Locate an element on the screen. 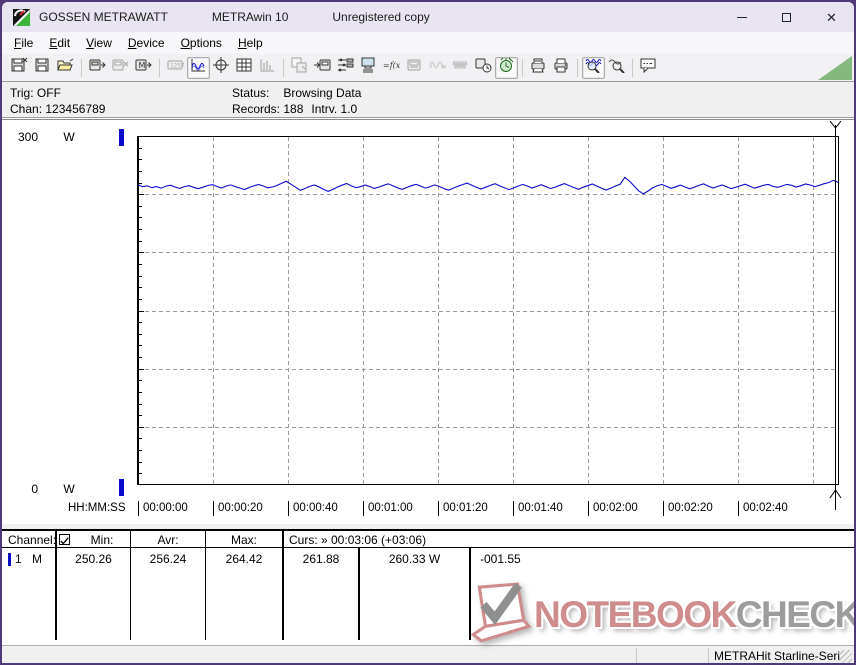 The image size is (856, 665). table-view-button is located at coordinates (244, 68).